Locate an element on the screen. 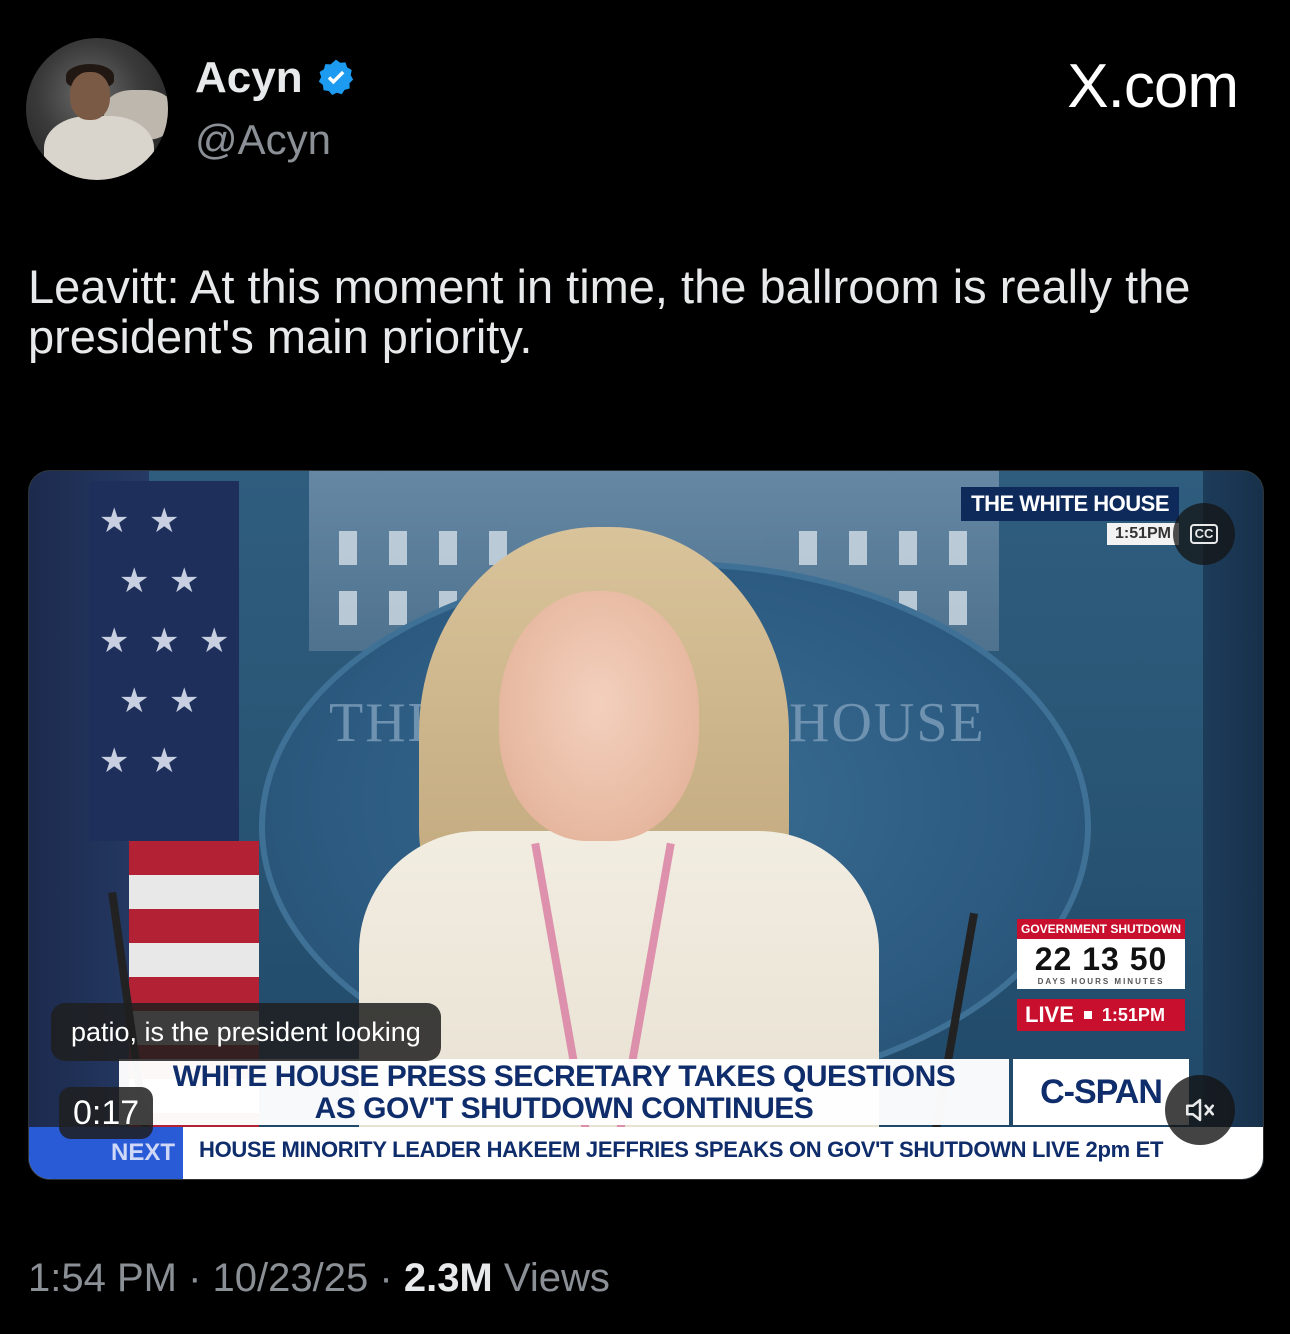 This screenshot has height=1334, width=1290. closed-captions-button: CC is located at coordinates (1204, 534).